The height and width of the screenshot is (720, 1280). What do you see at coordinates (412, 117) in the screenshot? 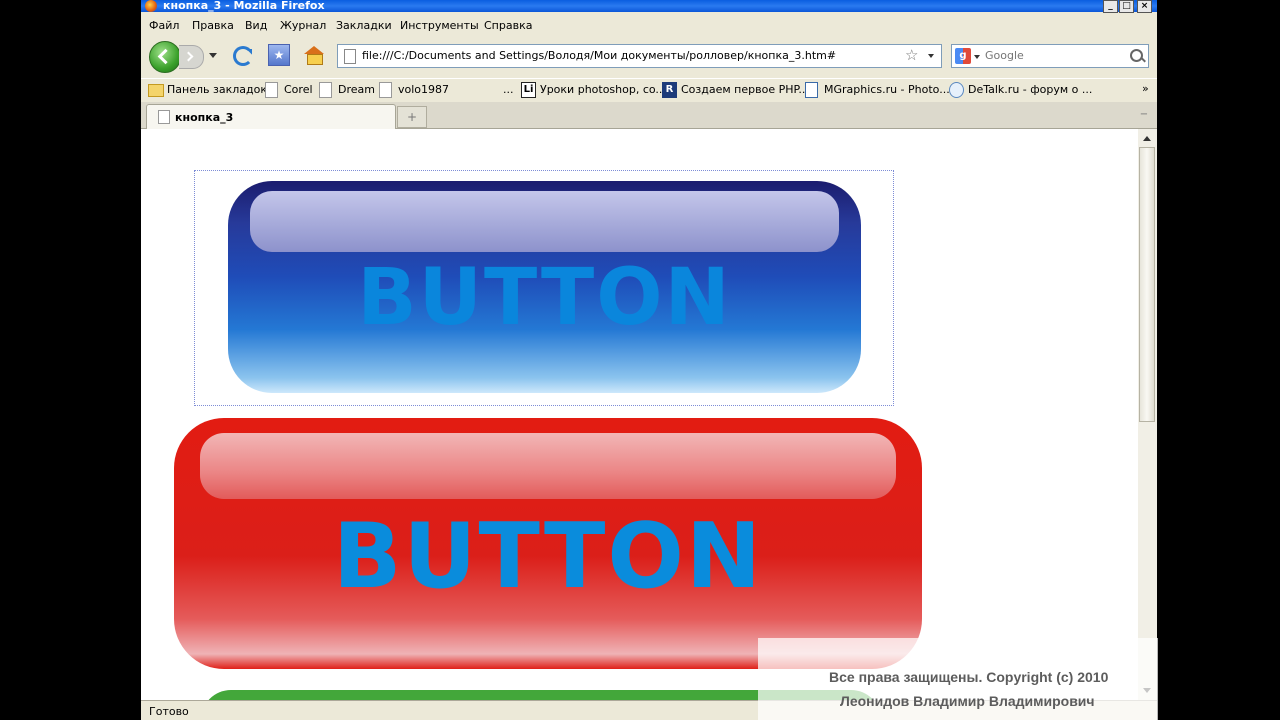
I see `new-tab-button: +` at bounding box center [412, 117].